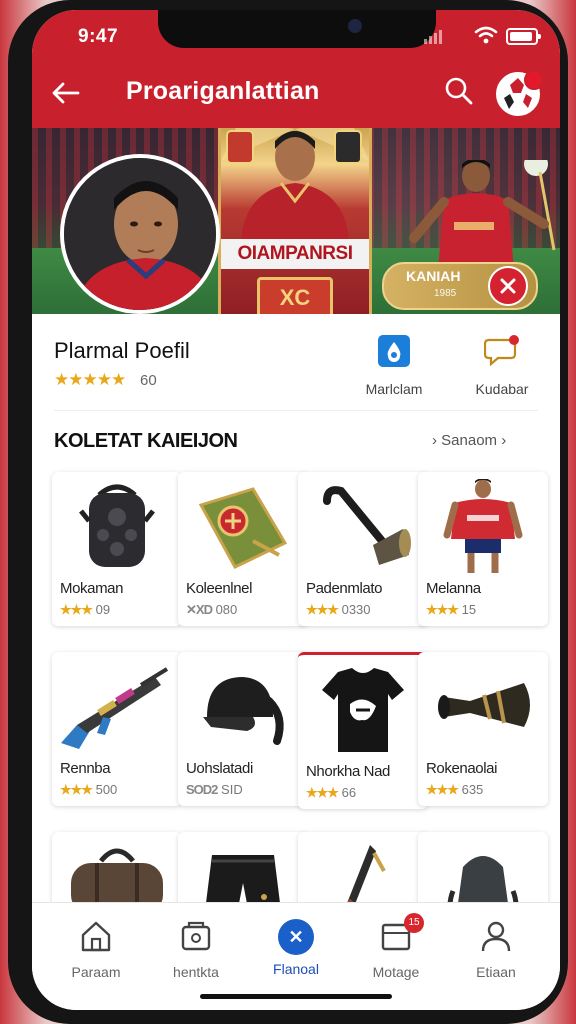  I want to click on item-value: 09, so click(103, 609).